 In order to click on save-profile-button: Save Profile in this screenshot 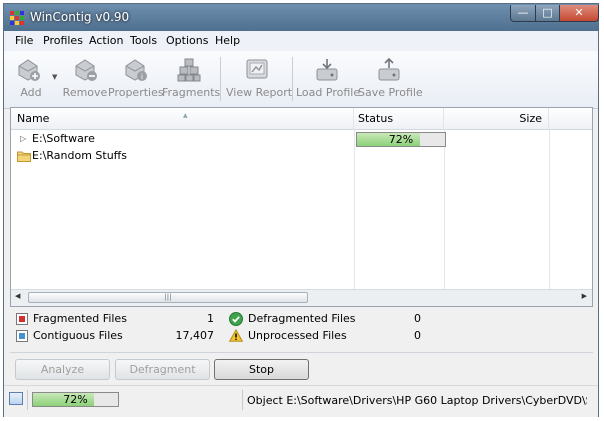, I will do `click(390, 78)`.